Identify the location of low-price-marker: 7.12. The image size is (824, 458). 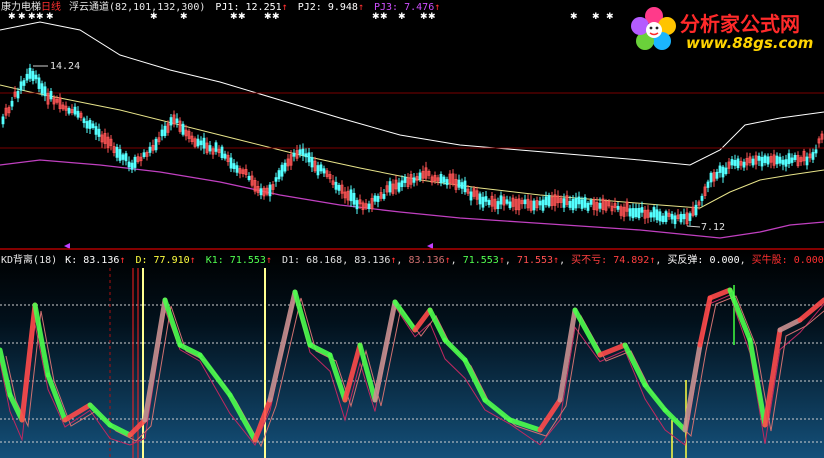
(713, 227).